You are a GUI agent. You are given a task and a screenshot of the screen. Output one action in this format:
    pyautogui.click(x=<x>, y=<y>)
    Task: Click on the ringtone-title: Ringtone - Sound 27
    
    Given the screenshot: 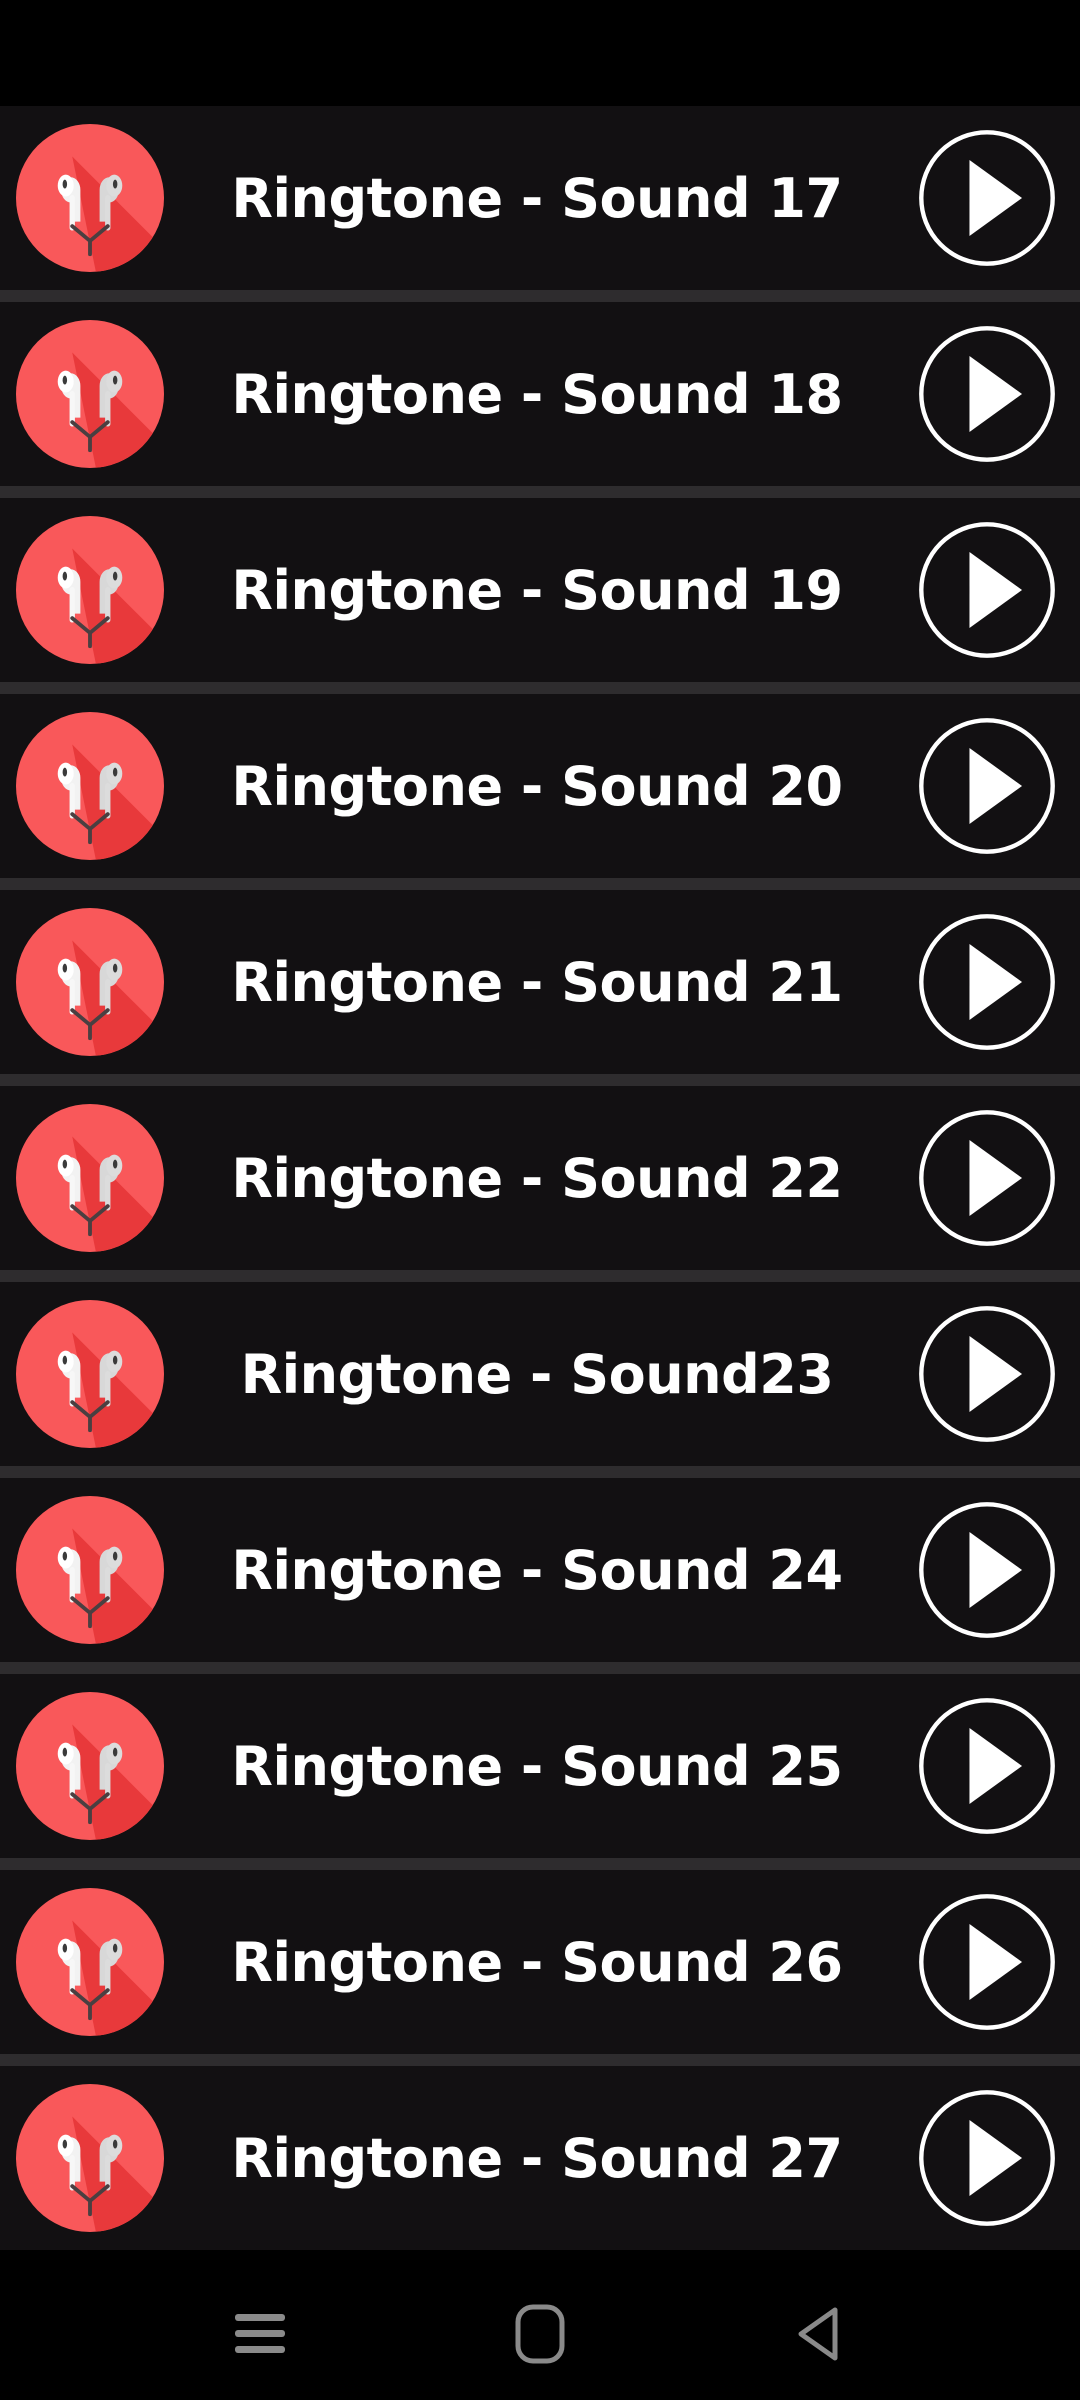 What is the action you would take?
    pyautogui.click(x=537, y=2158)
    